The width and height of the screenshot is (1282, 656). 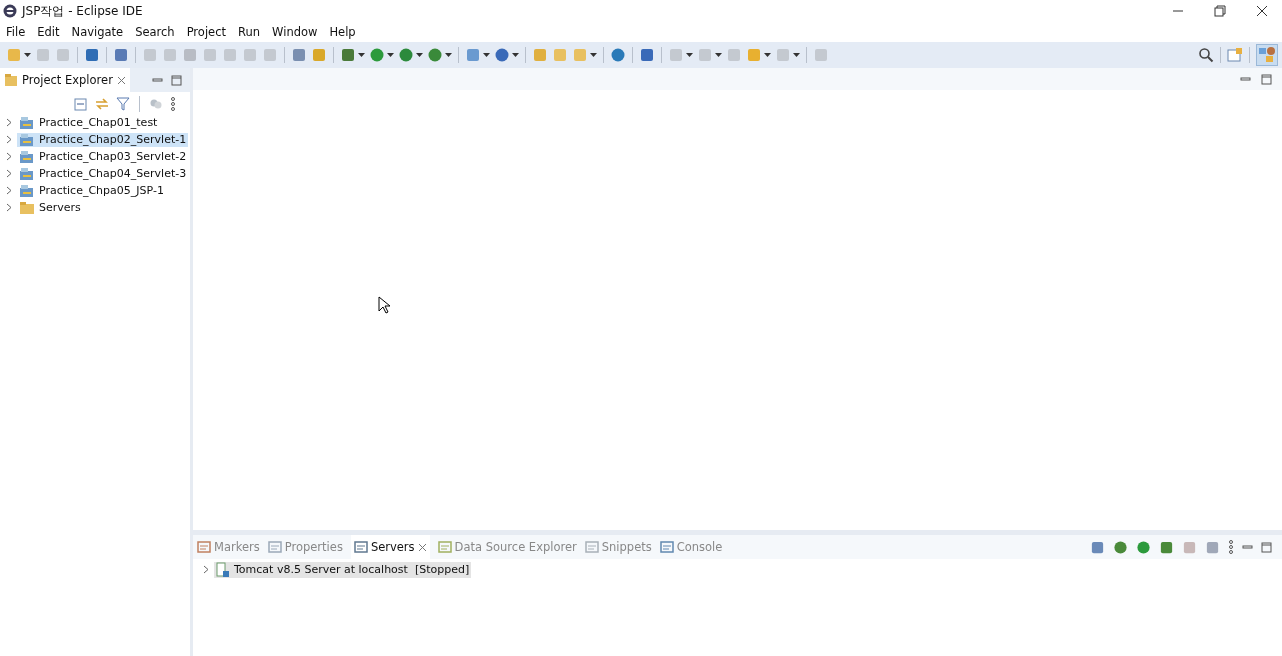 I want to click on tab-label: Snippets, so click(x=626, y=547).